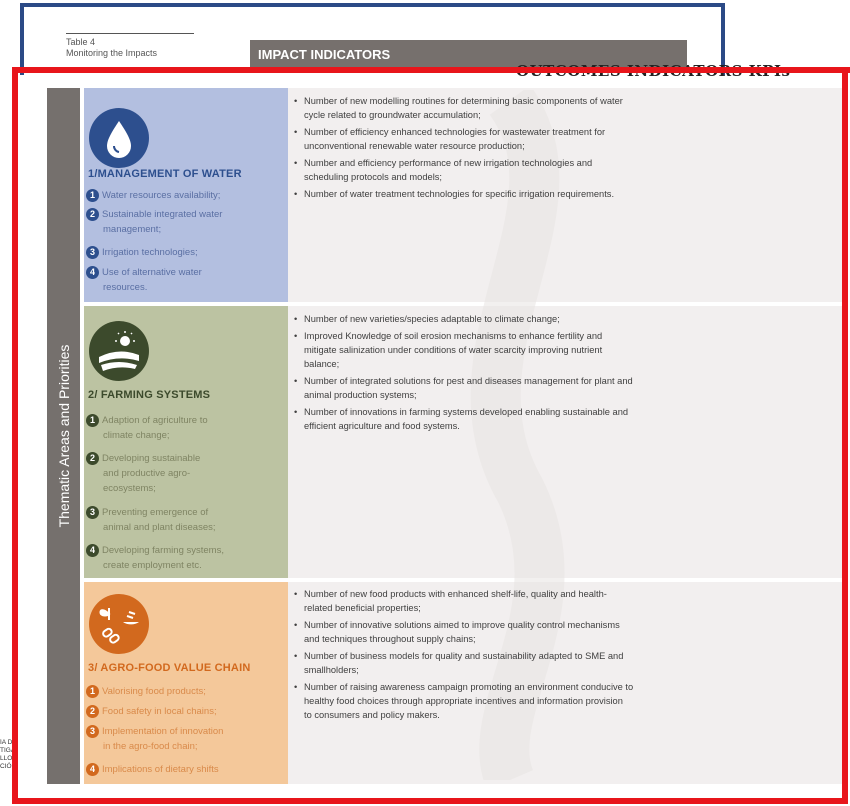 The height and width of the screenshot is (806, 850). I want to click on table-caption: Table 4 Monitoring the Impacts, so click(111, 48).